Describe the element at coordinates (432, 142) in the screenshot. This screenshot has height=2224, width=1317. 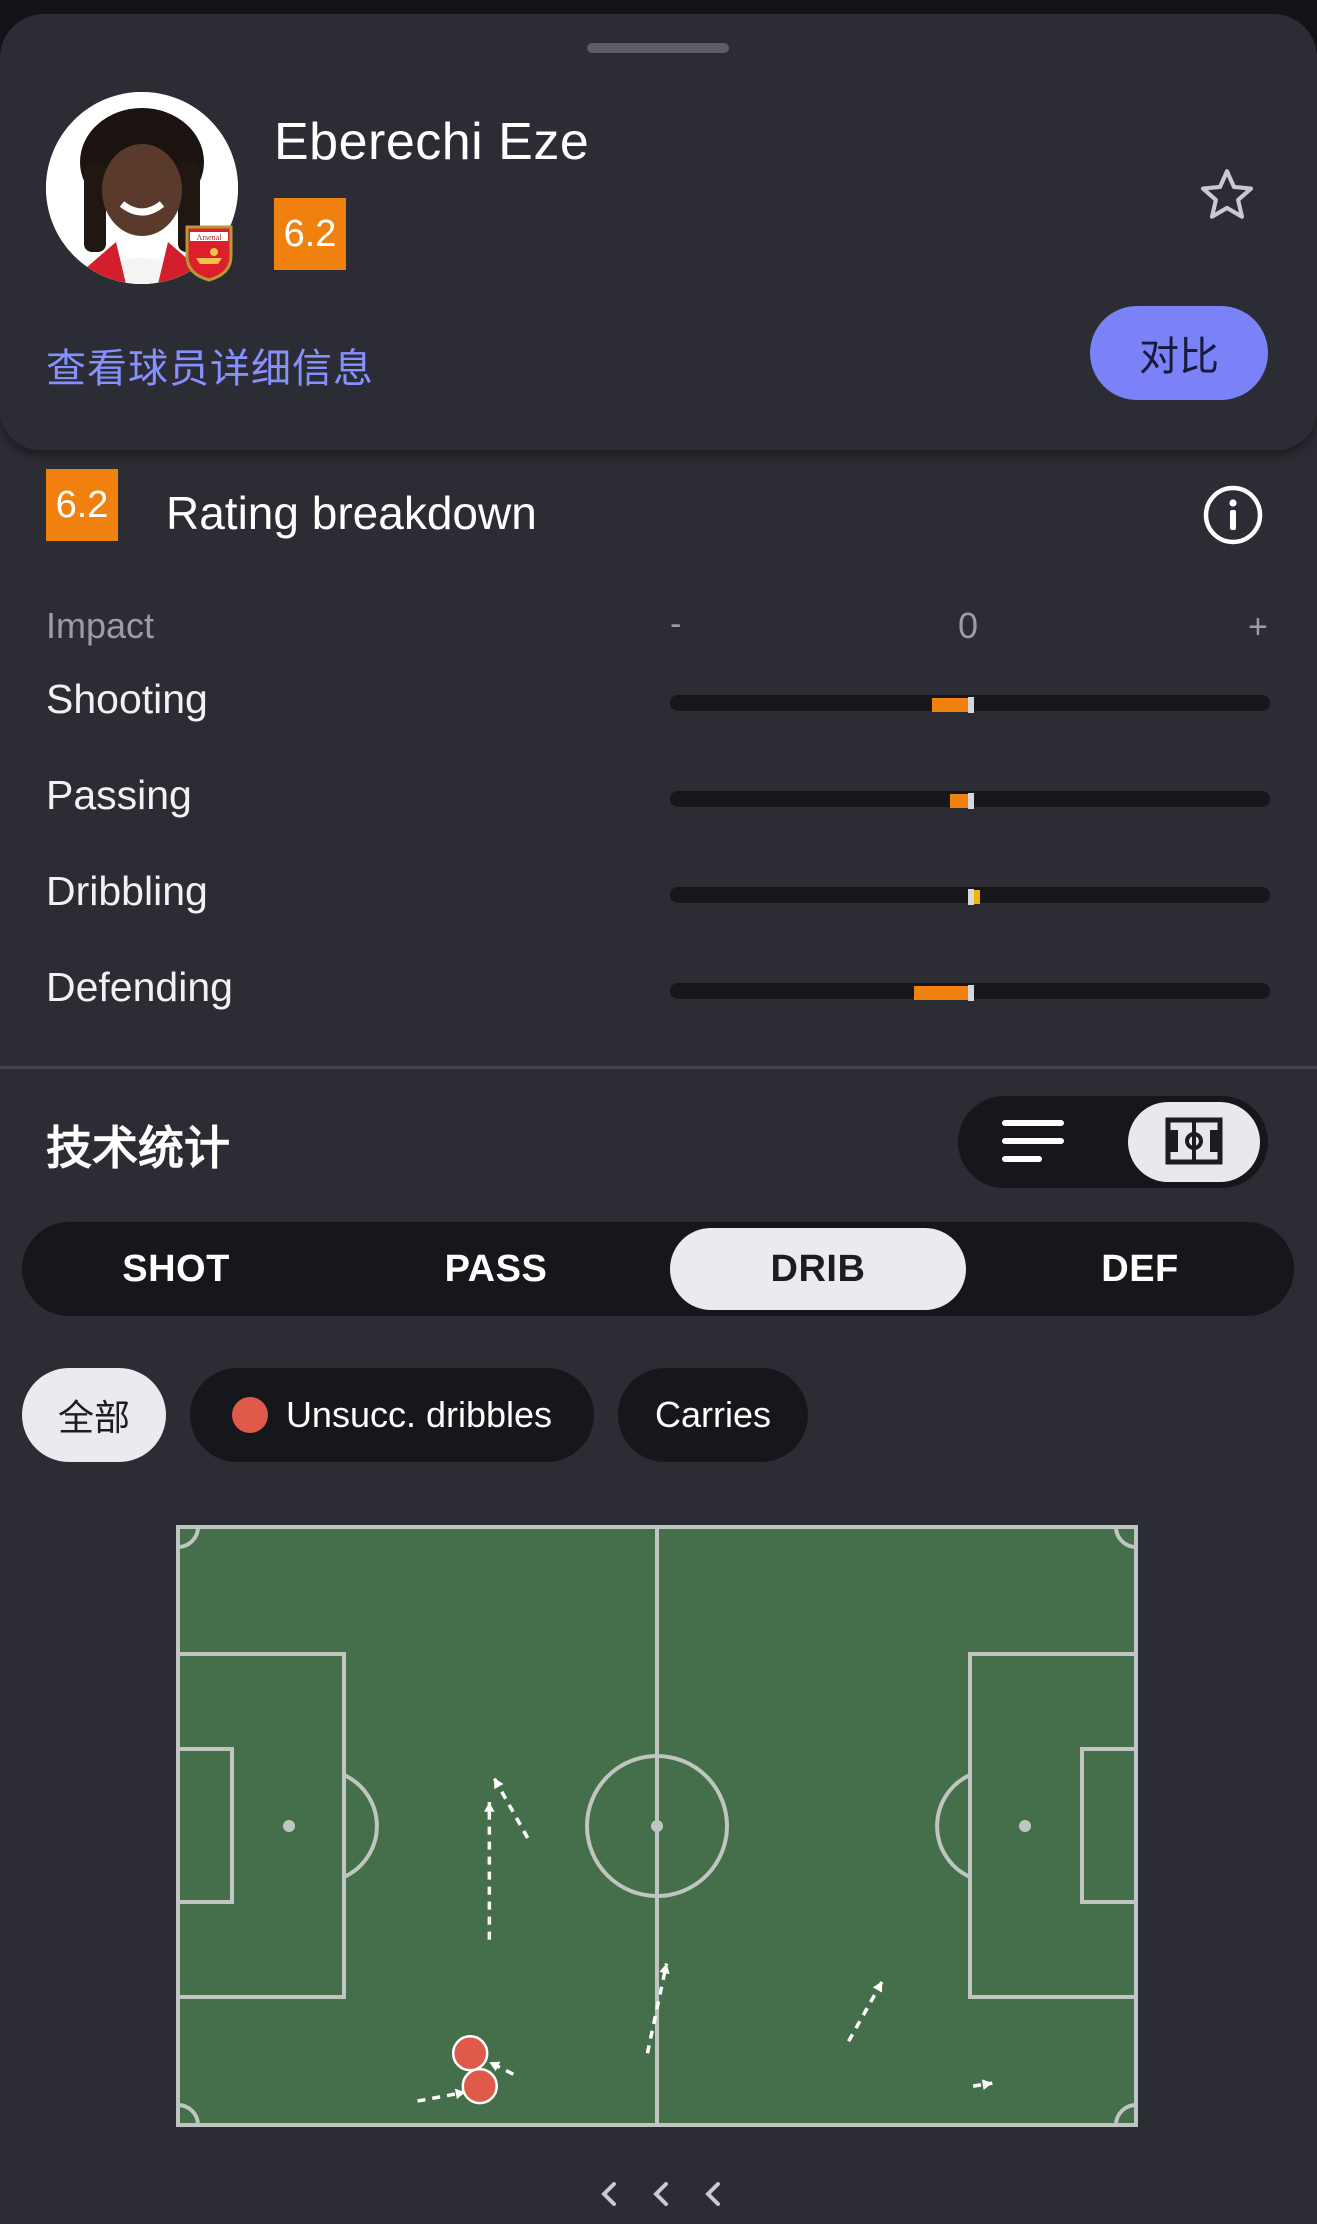
I see `player-name: Eberechi Eze` at that location.